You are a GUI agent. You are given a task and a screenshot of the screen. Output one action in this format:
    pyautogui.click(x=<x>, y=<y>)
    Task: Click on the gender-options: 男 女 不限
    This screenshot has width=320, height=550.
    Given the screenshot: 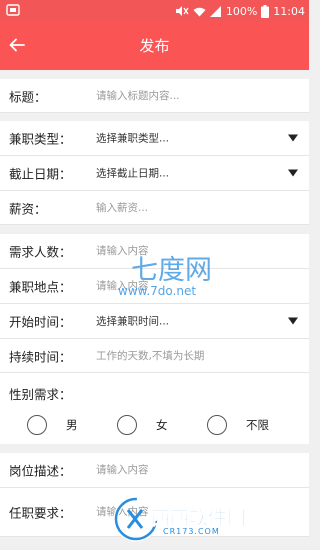 What is the action you would take?
    pyautogui.click(x=154, y=426)
    